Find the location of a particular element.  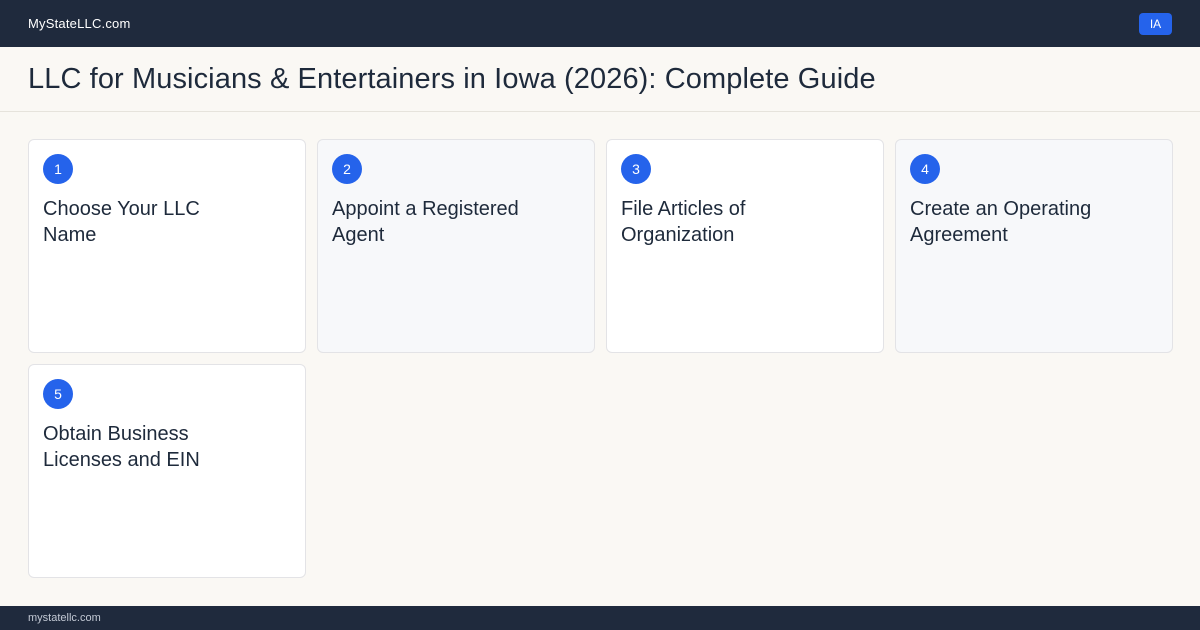

step-card-1: 1 Choose Your LLC Name is located at coordinates (167, 246).